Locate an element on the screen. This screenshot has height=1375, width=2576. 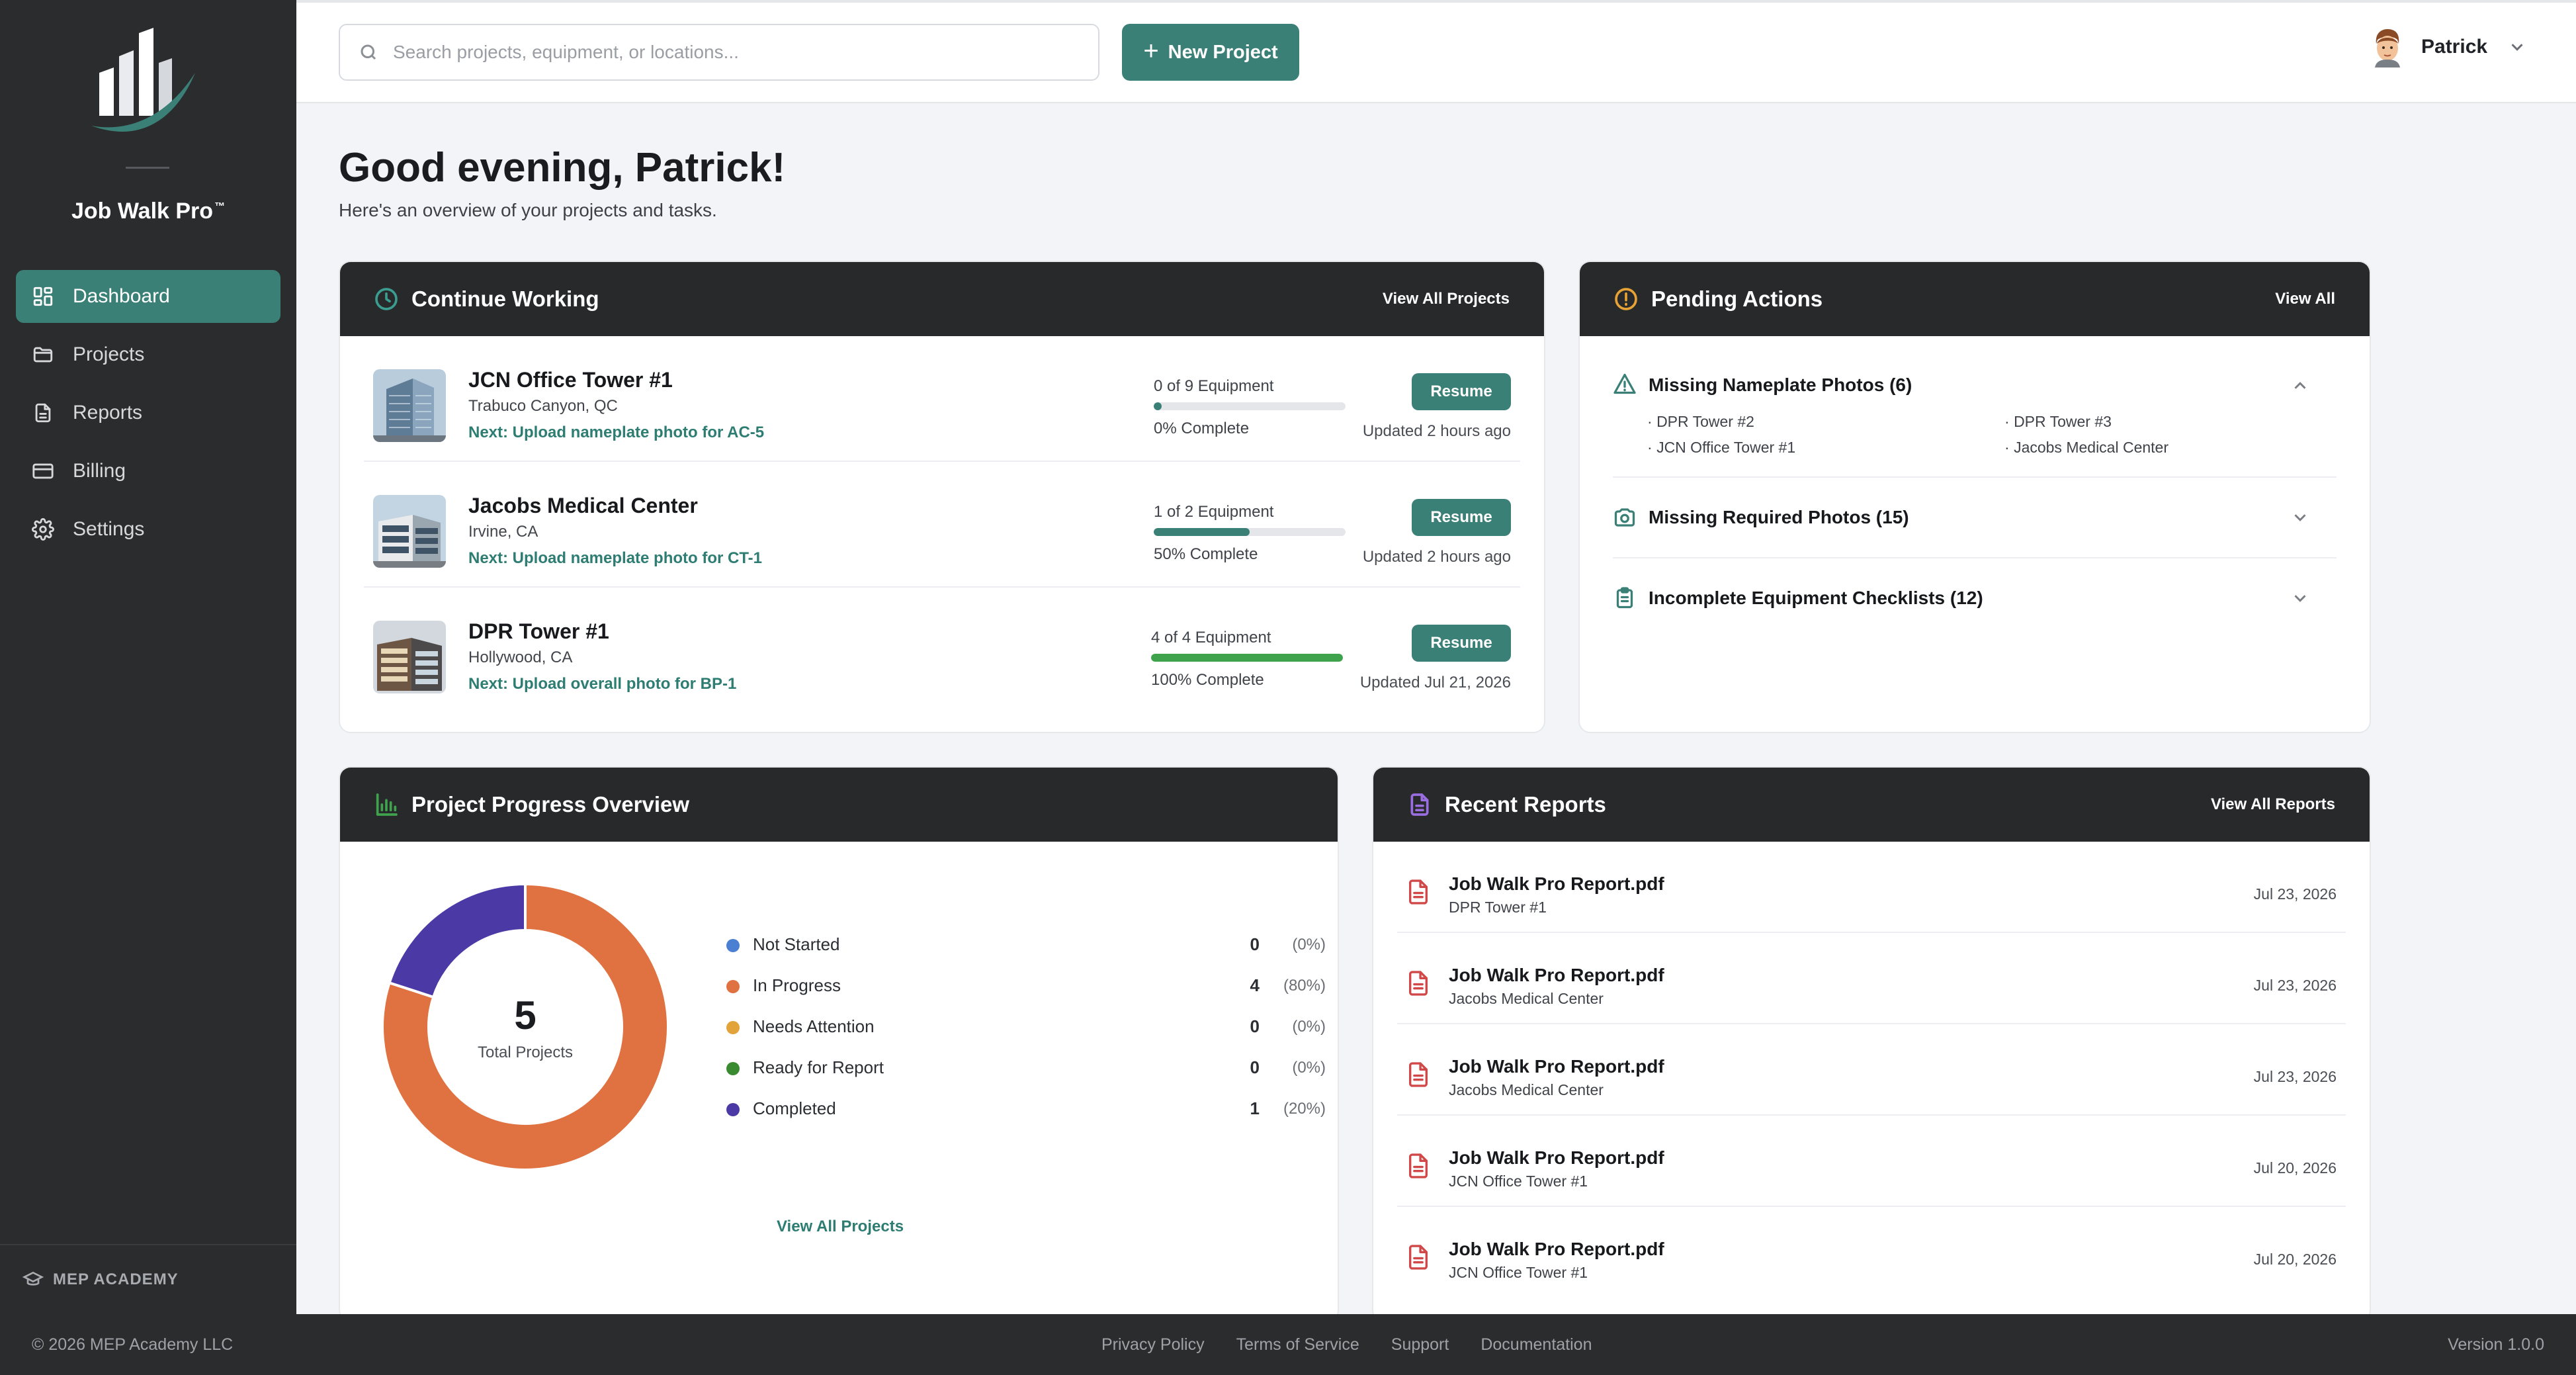
user-name: Patrick is located at coordinates (2454, 47).